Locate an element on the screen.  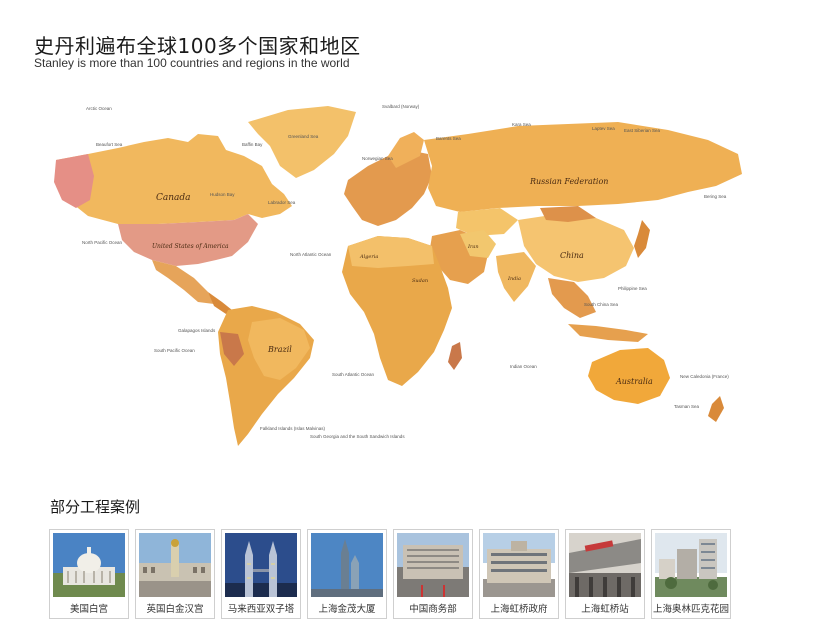
map-north-africa is located at coordinates (391, 252).